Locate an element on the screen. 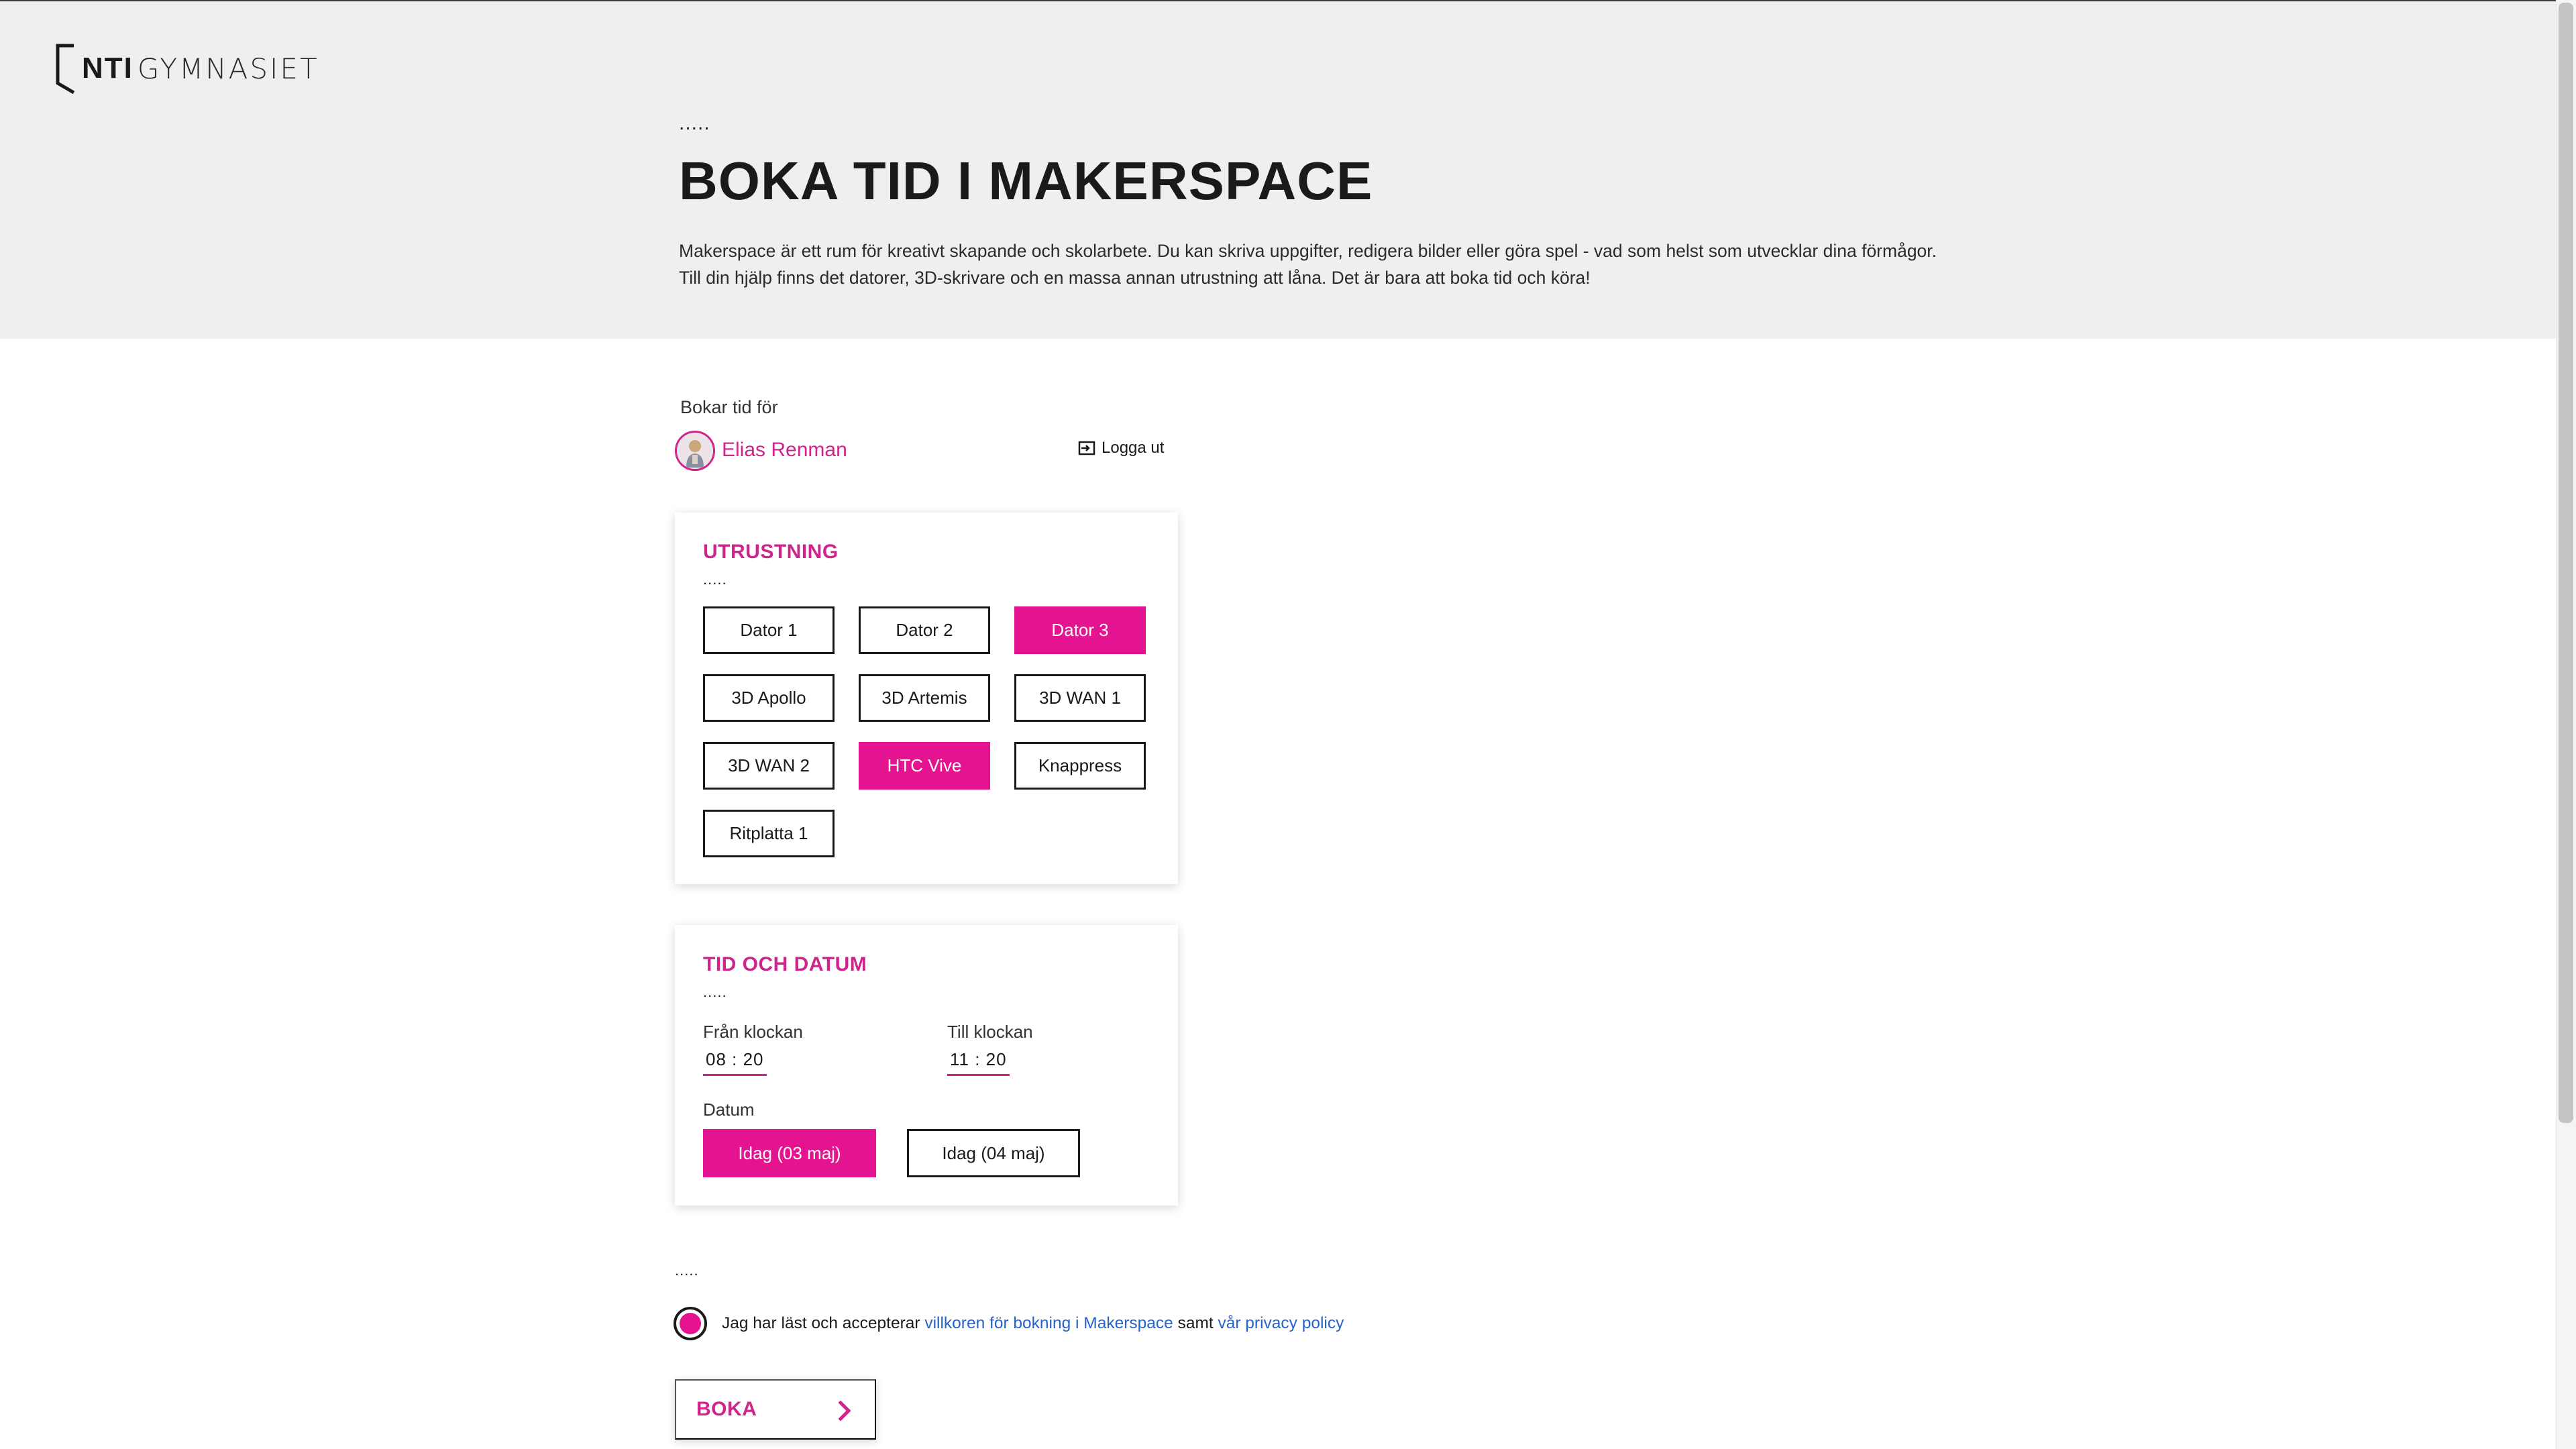 This screenshot has height=1449, width=2576. page-scrollbar is located at coordinates (2566, 724).